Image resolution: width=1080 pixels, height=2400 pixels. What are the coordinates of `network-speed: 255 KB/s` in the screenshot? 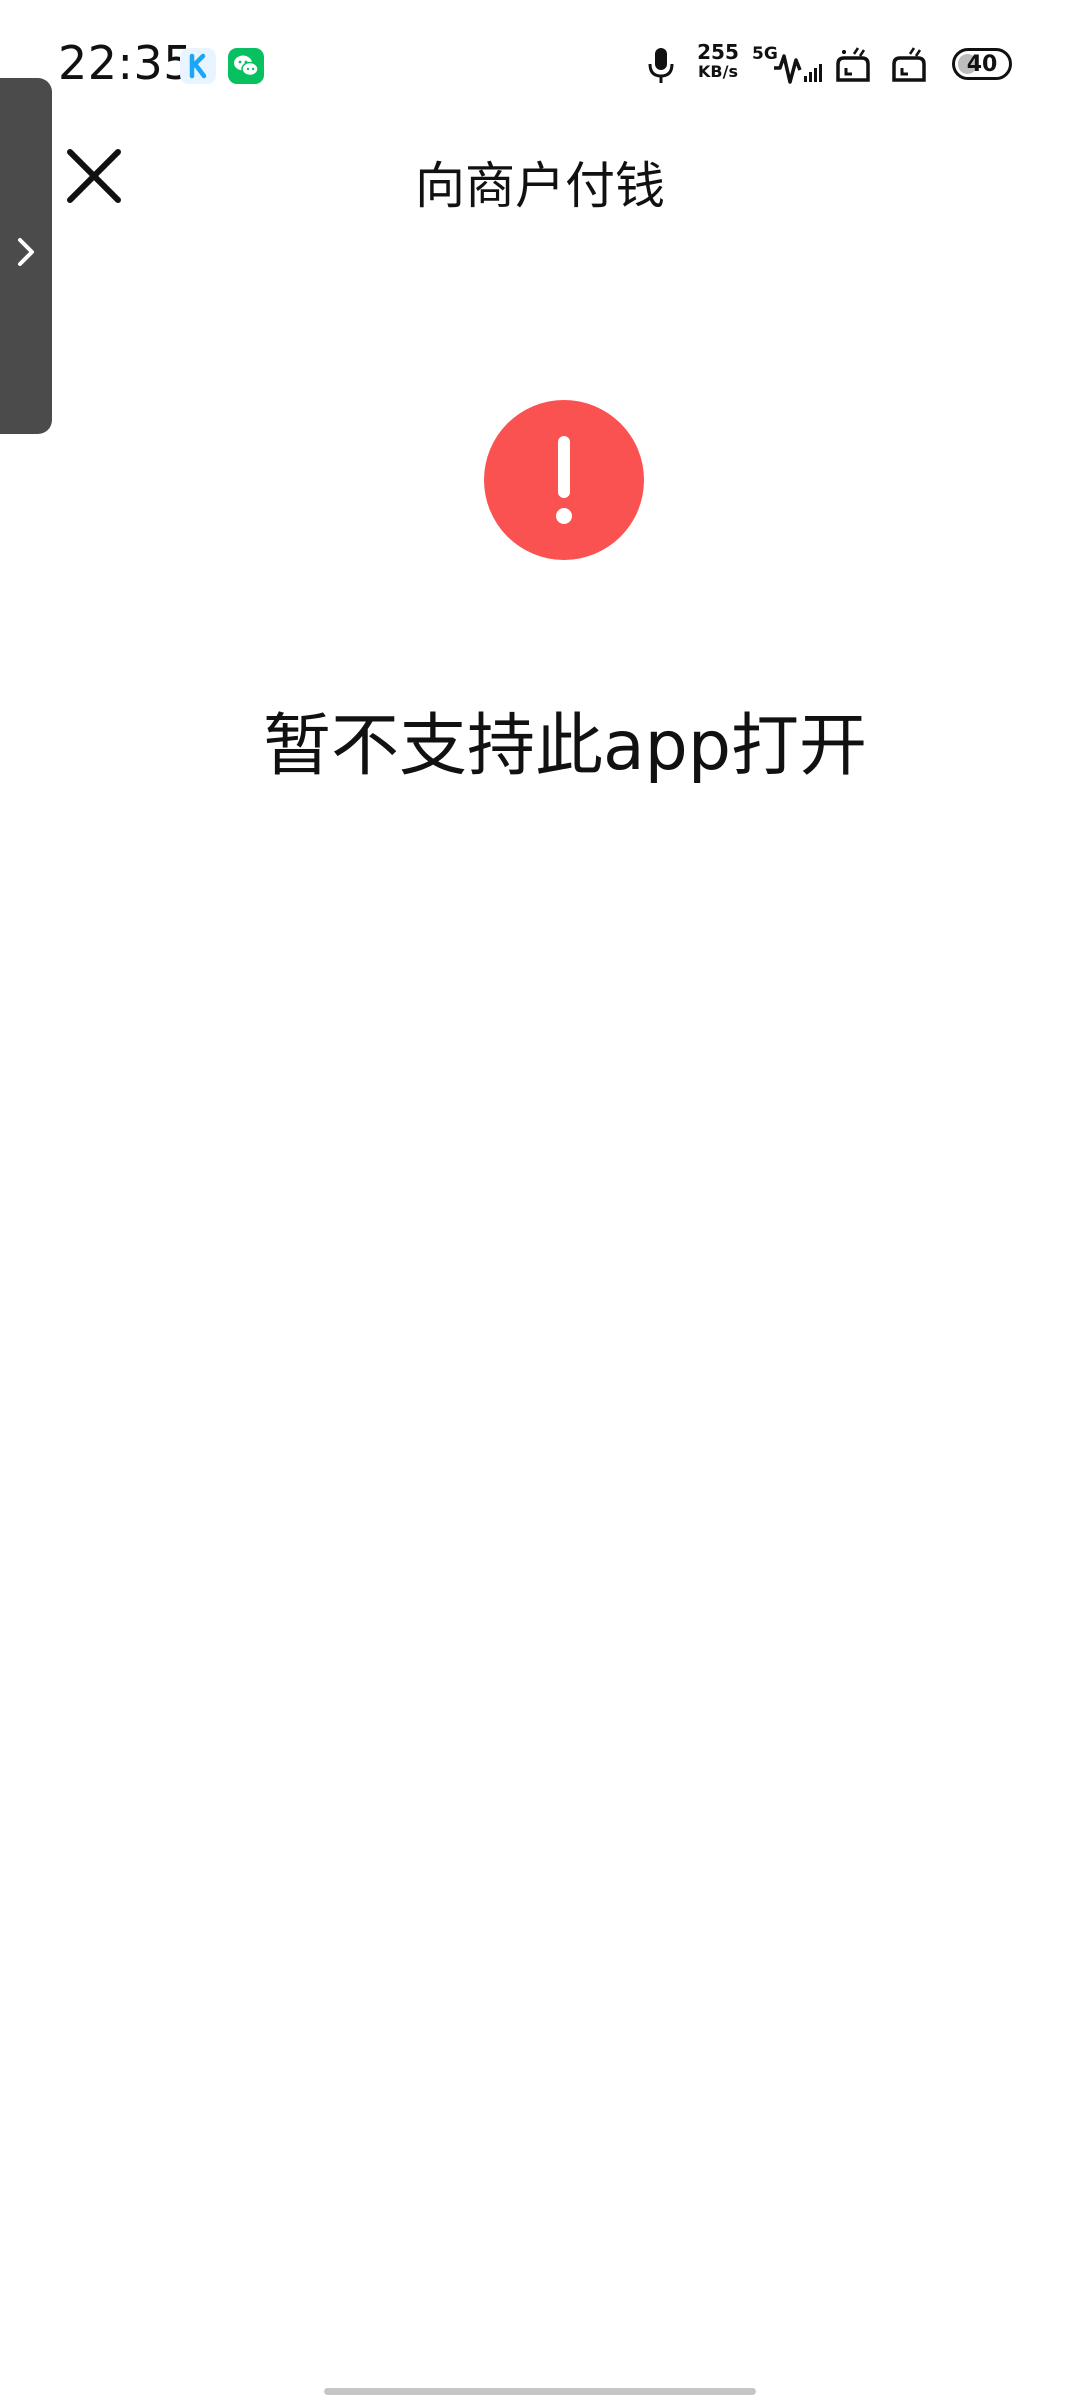 It's located at (718, 61).